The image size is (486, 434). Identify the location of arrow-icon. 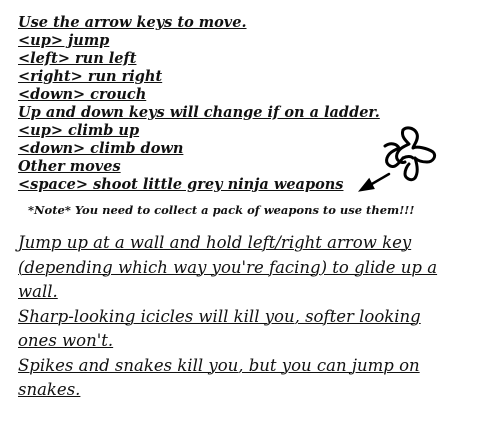
(374, 182).